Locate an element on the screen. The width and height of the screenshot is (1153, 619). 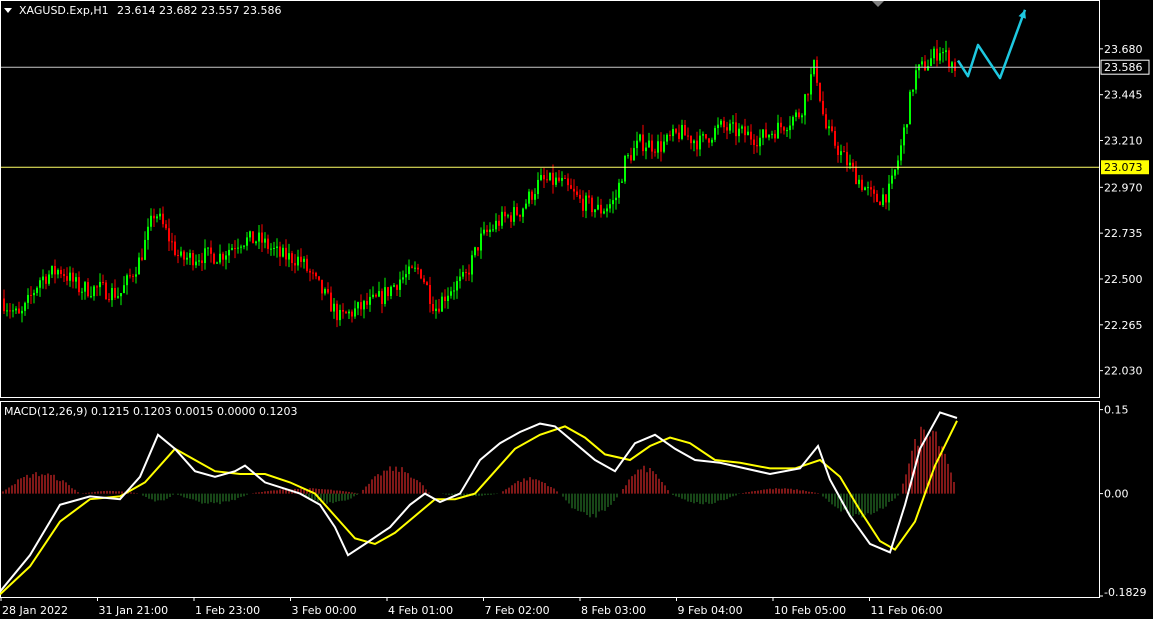
time-tick-label: 28 Jan 2022 is located at coordinates (35, 610).